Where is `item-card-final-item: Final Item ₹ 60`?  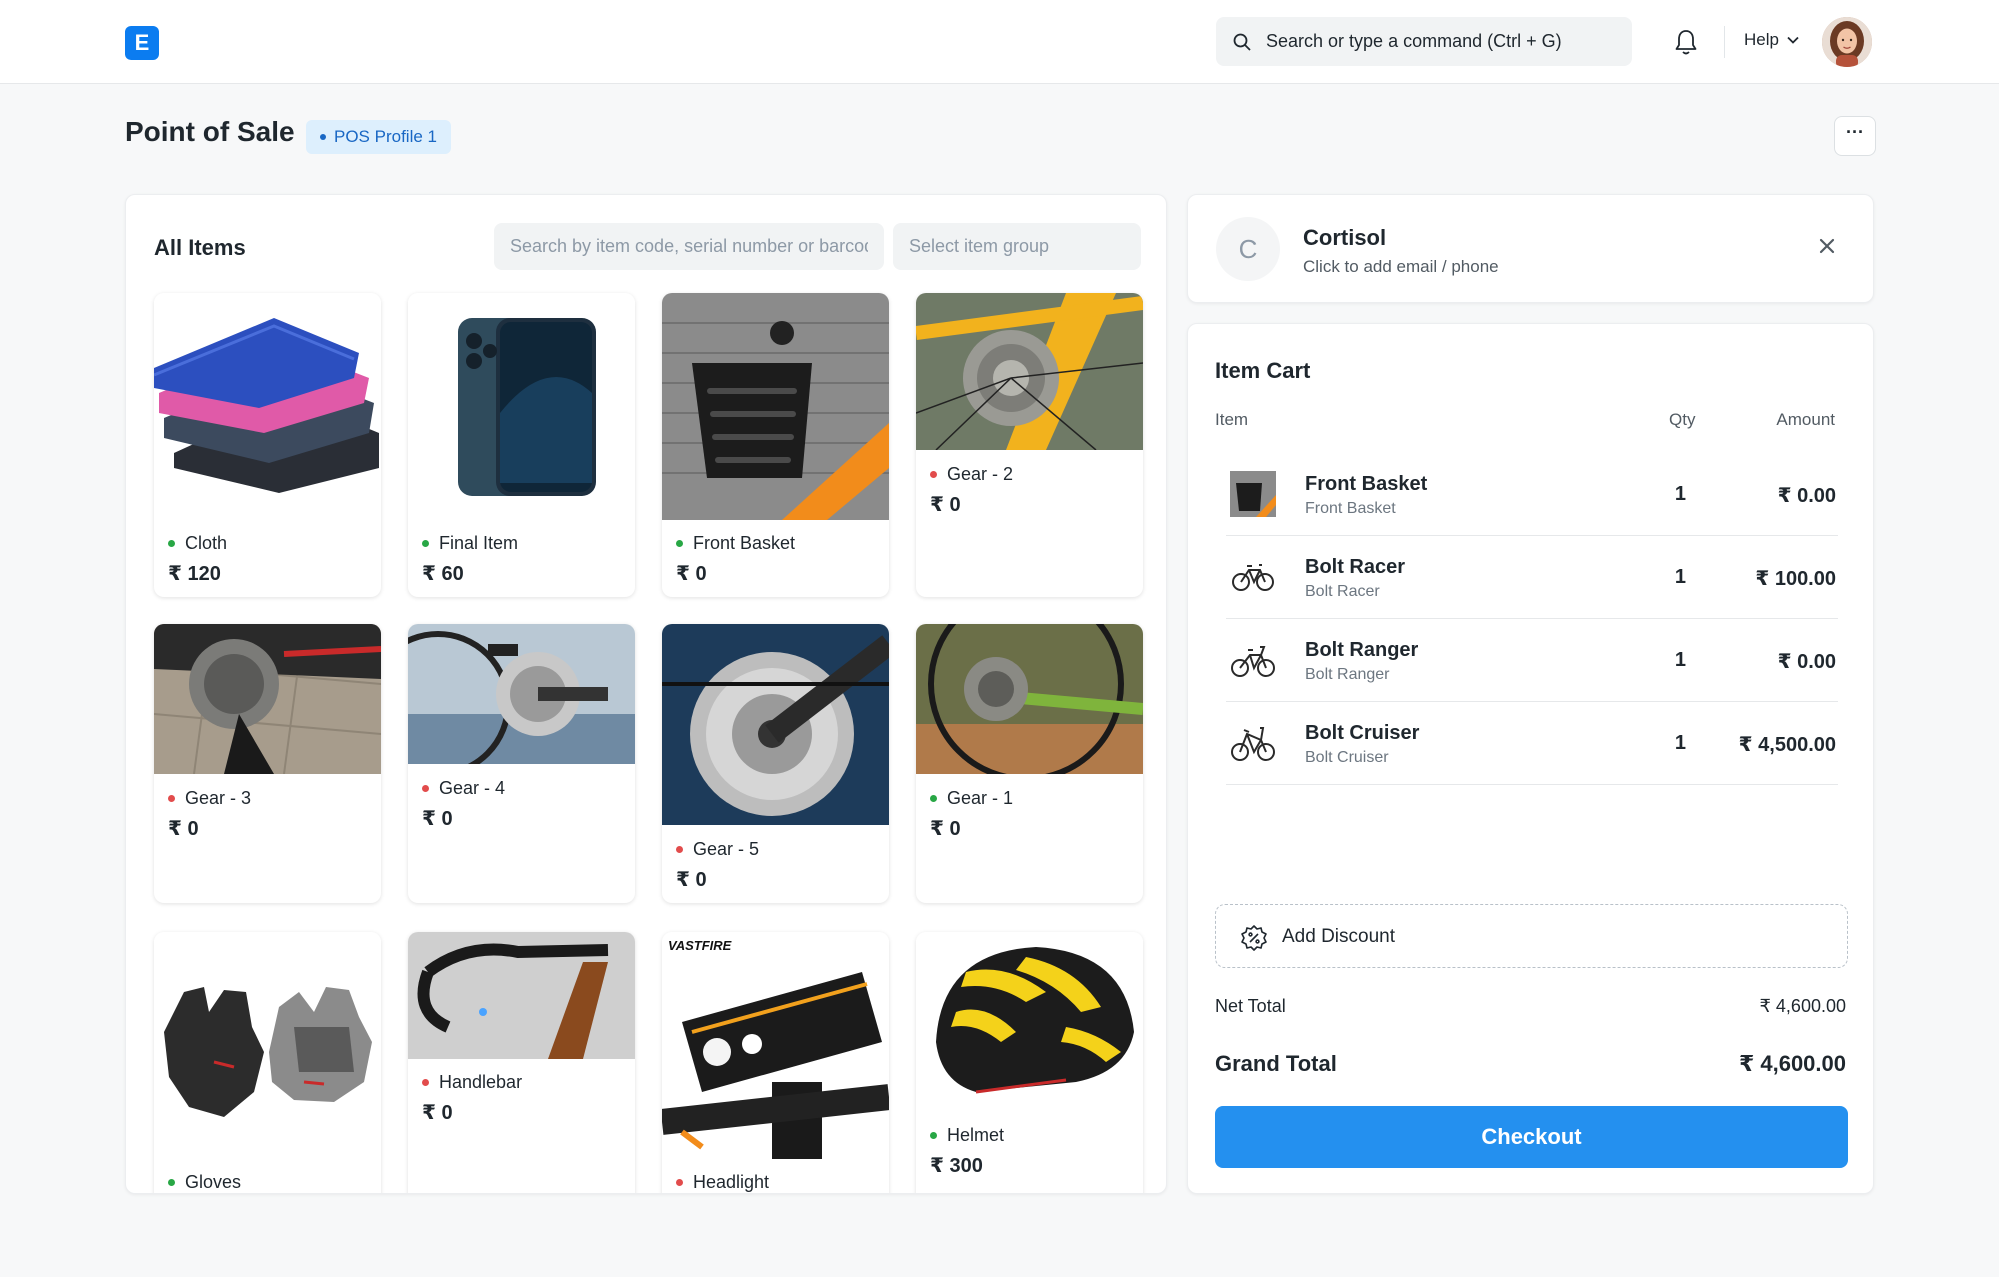
item-card-final-item: Final Item ₹ 60 is located at coordinates (521, 445).